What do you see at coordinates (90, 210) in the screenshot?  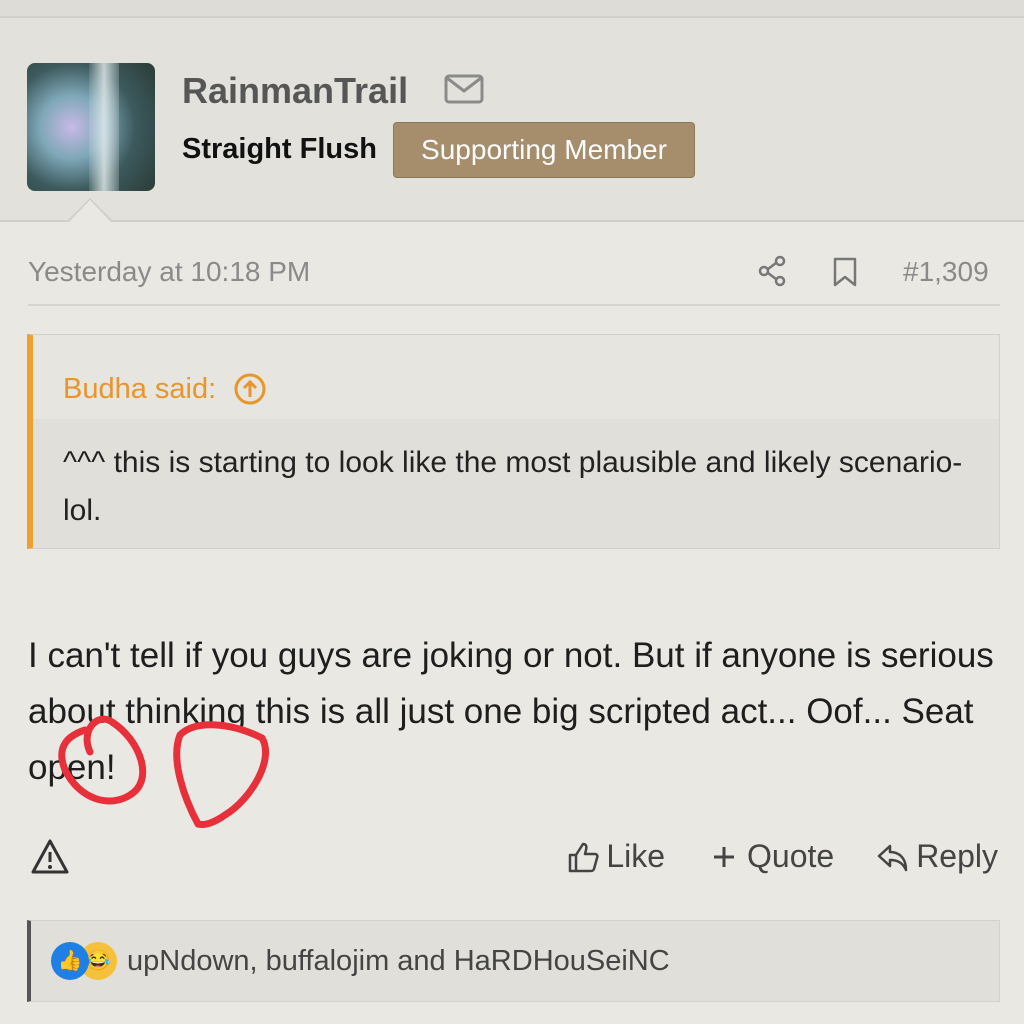 I see `header-pointer` at bounding box center [90, 210].